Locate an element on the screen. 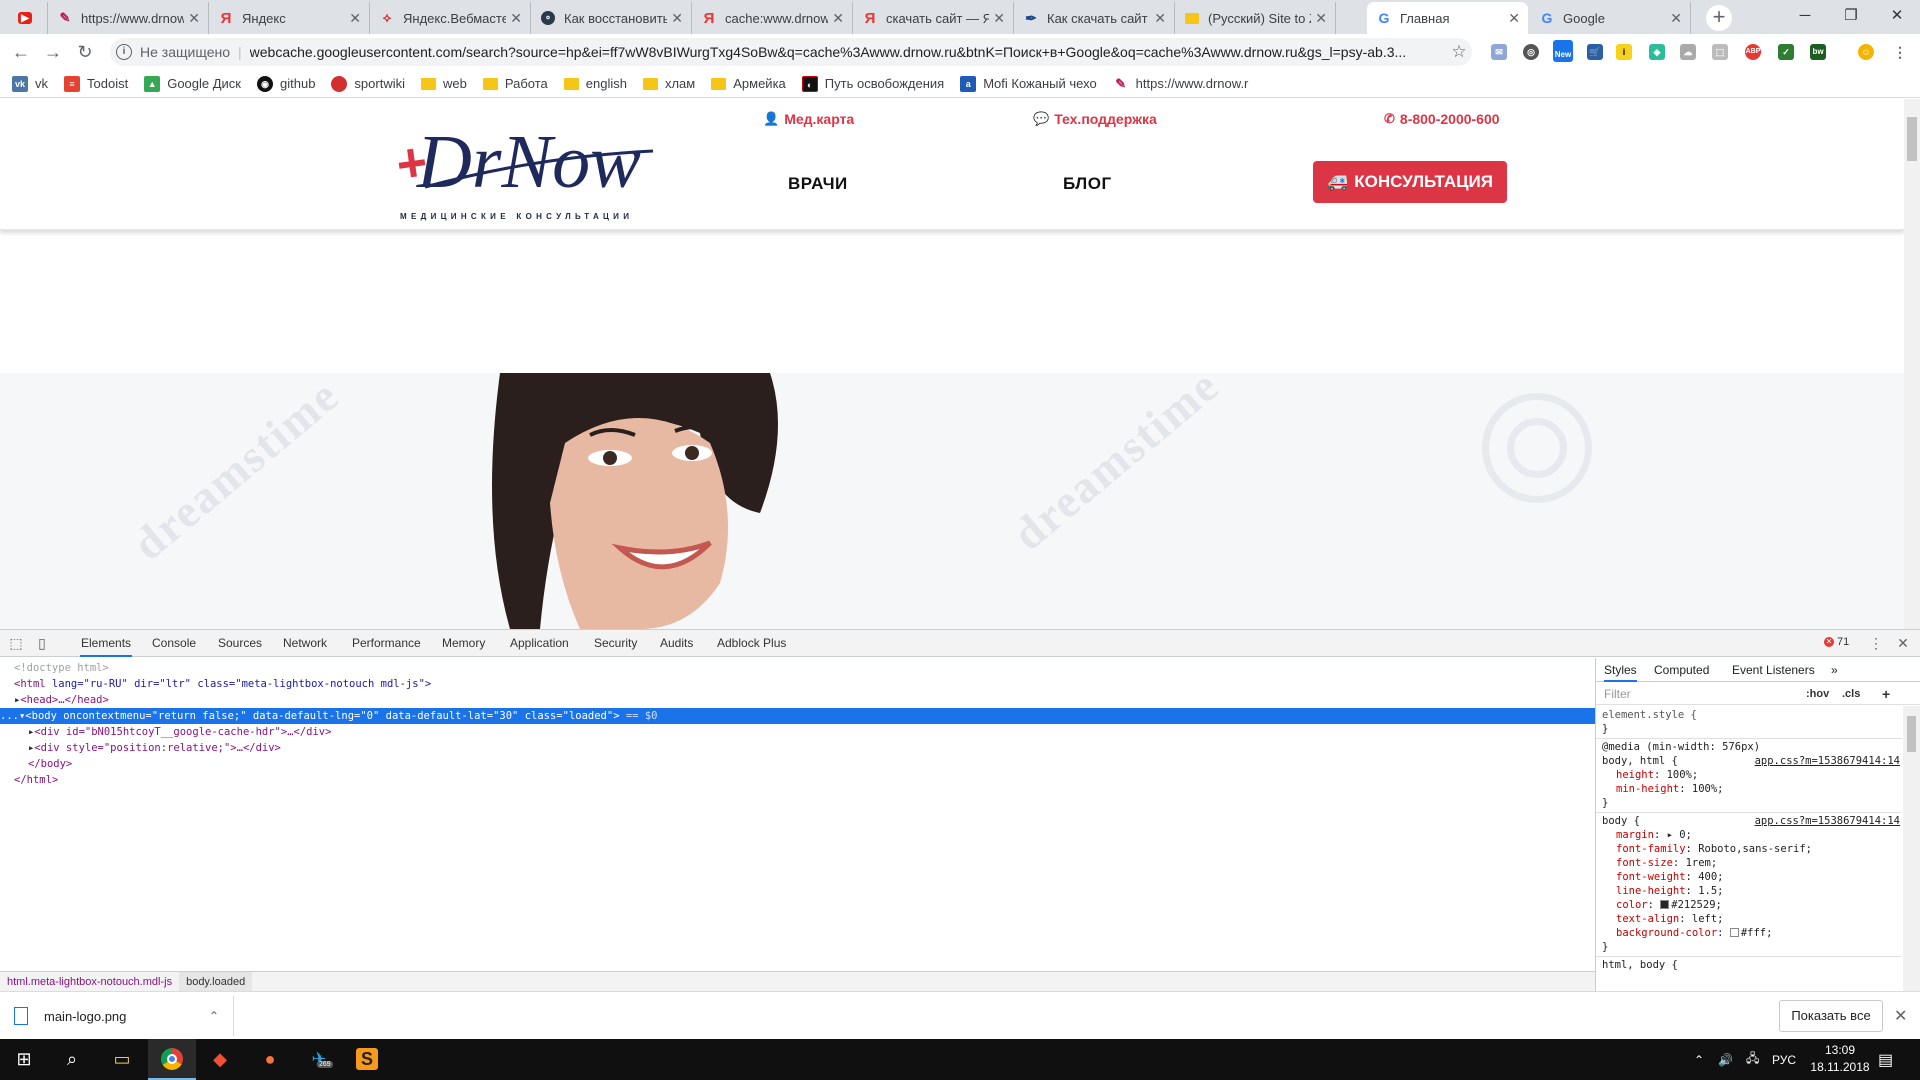 This screenshot has width=1920, height=1080. medcard-link: 👤 Мед.карта is located at coordinates (808, 119).